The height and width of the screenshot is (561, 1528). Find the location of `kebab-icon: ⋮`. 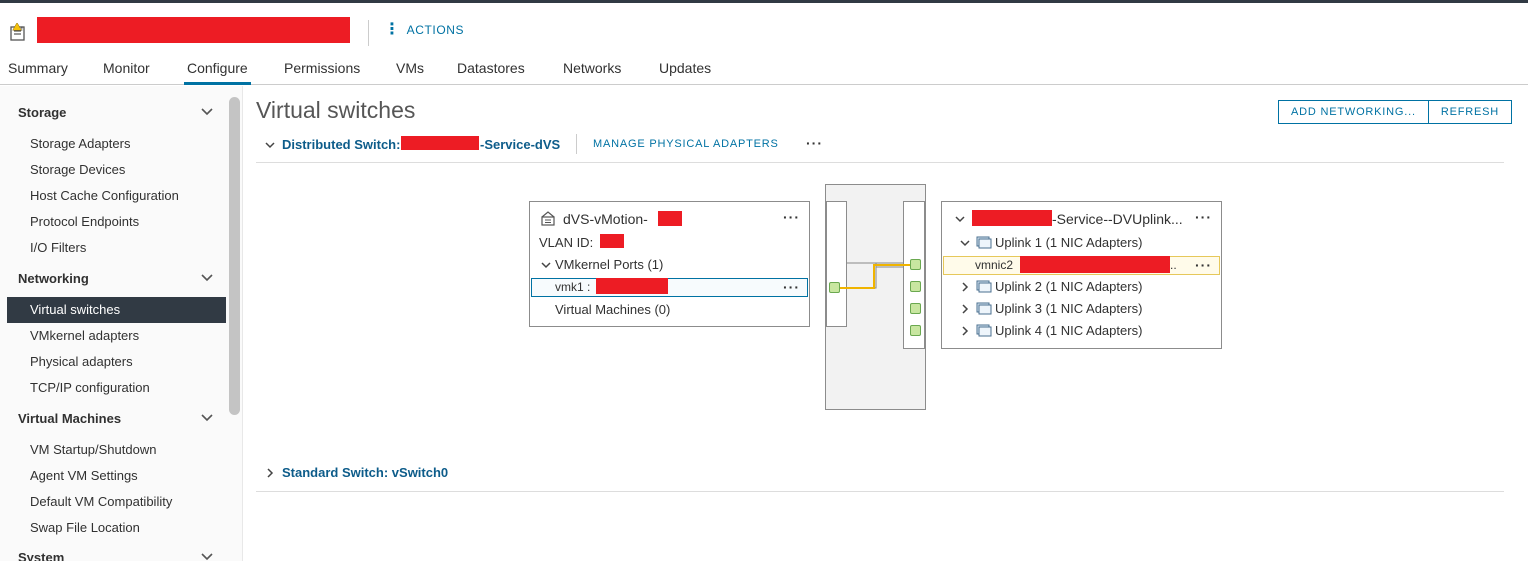

kebab-icon: ⋮ is located at coordinates (392, 29).